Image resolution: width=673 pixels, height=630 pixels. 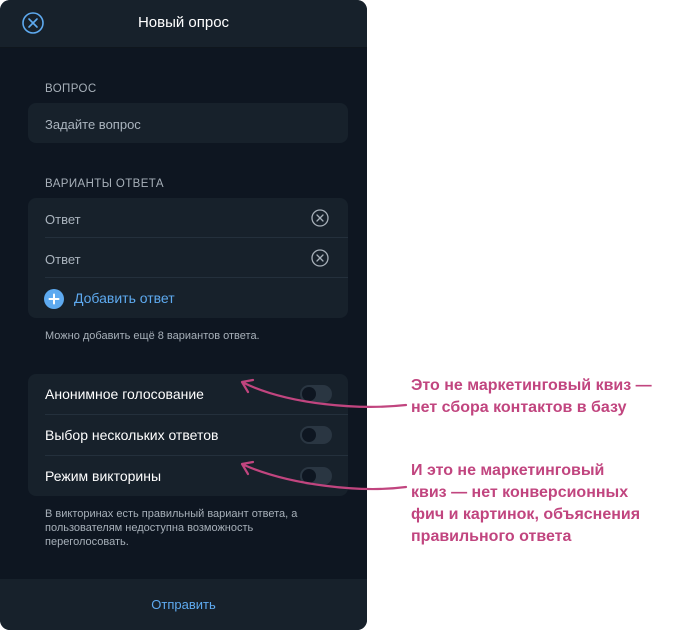 What do you see at coordinates (531, 385) in the screenshot?
I see `annotation-line: Это не маркетинговый квиз —` at bounding box center [531, 385].